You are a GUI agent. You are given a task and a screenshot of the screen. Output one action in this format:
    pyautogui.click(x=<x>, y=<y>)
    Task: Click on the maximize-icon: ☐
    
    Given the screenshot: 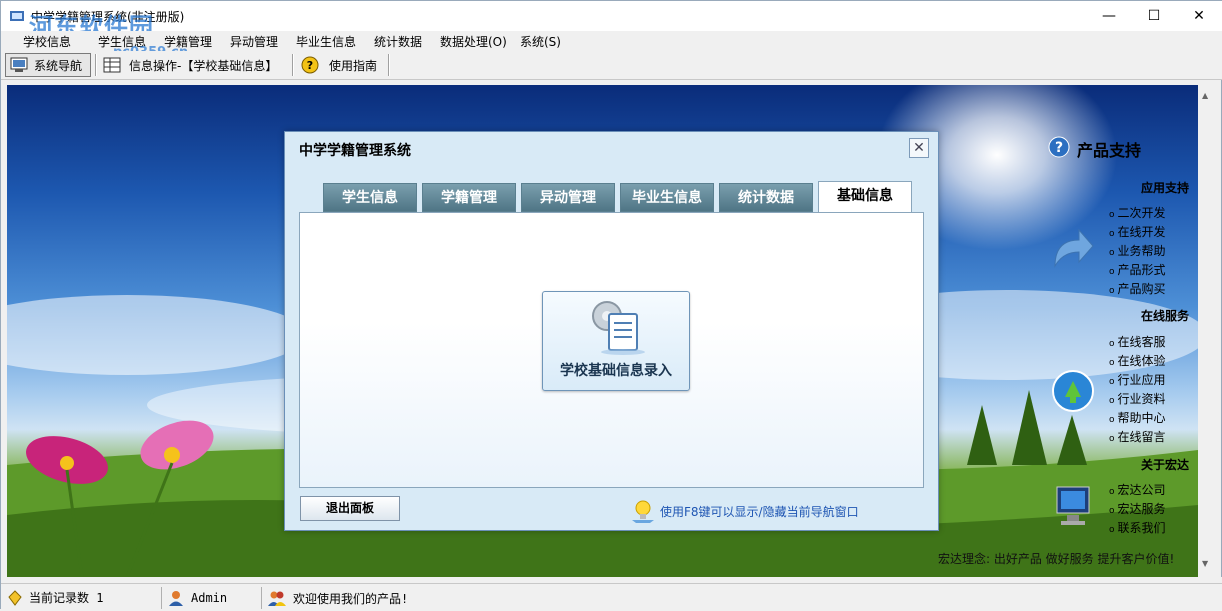 What is the action you would take?
    pyautogui.click(x=1154, y=16)
    